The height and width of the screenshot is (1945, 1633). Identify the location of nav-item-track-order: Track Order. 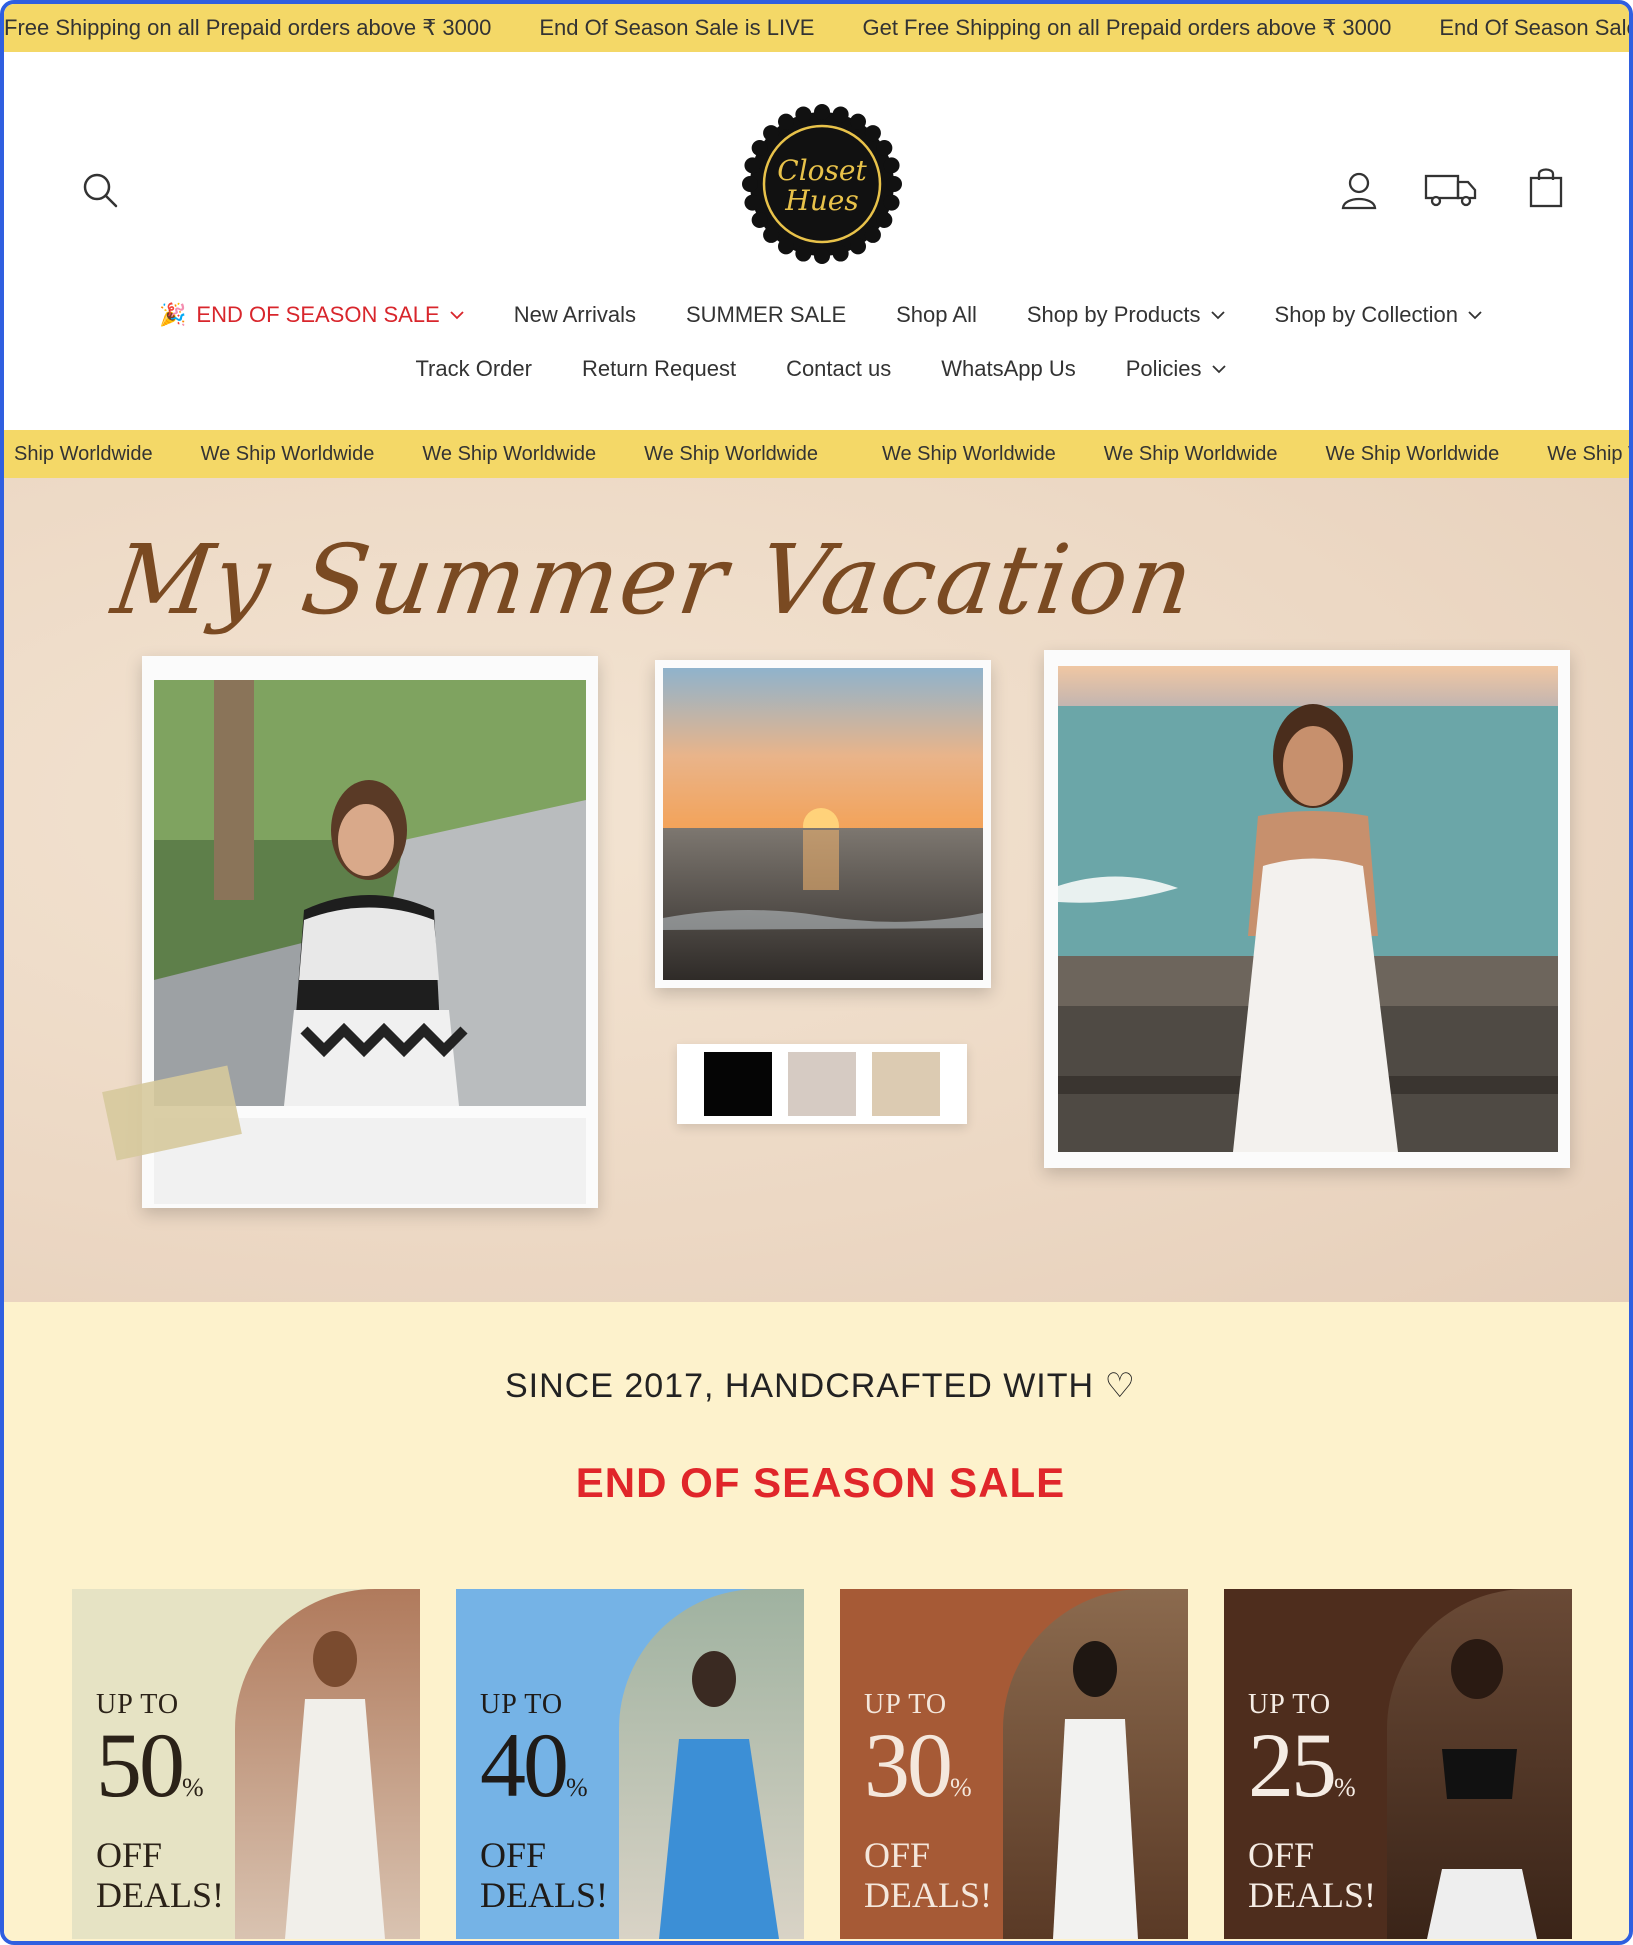
(473, 369).